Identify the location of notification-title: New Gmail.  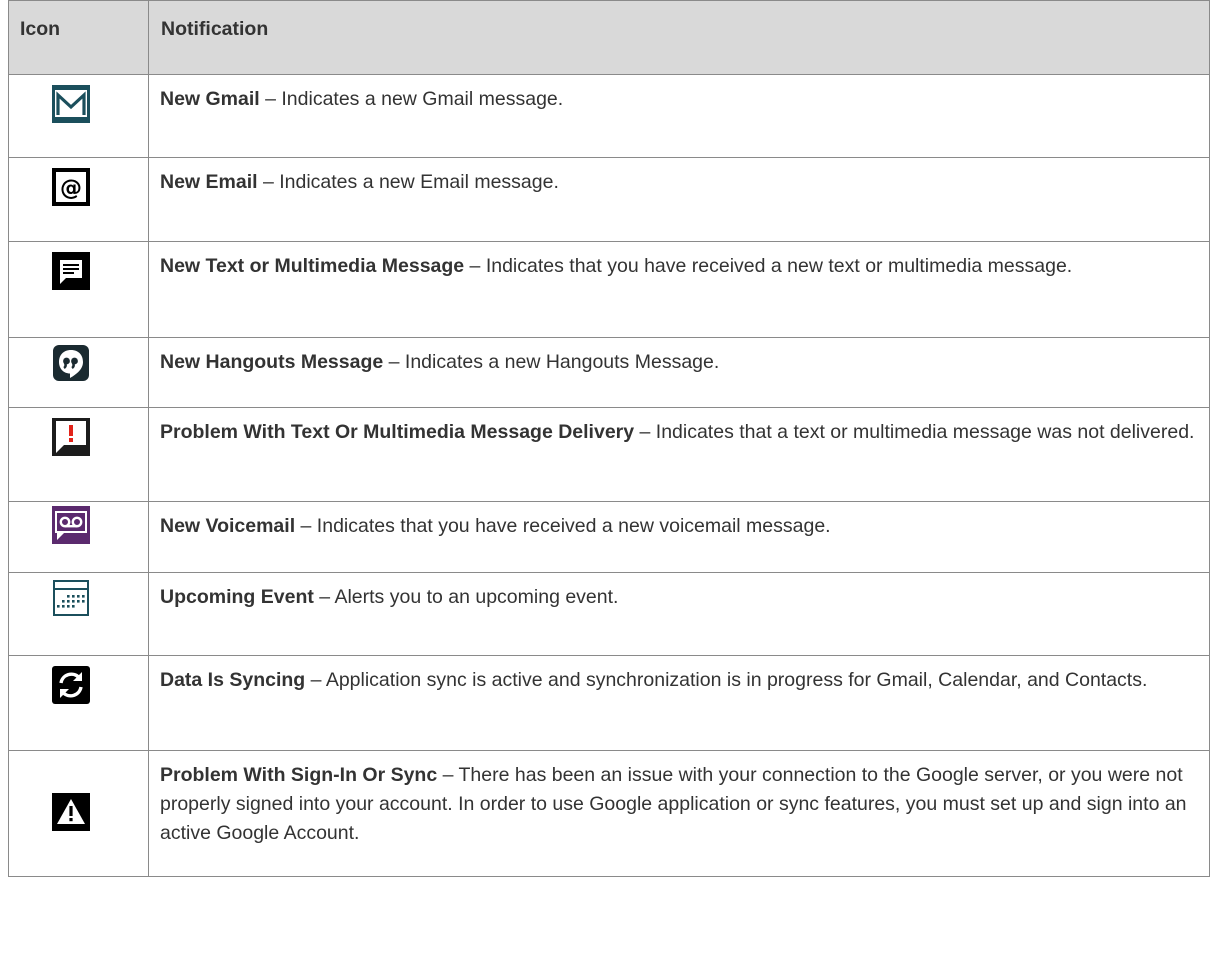
(210, 99).